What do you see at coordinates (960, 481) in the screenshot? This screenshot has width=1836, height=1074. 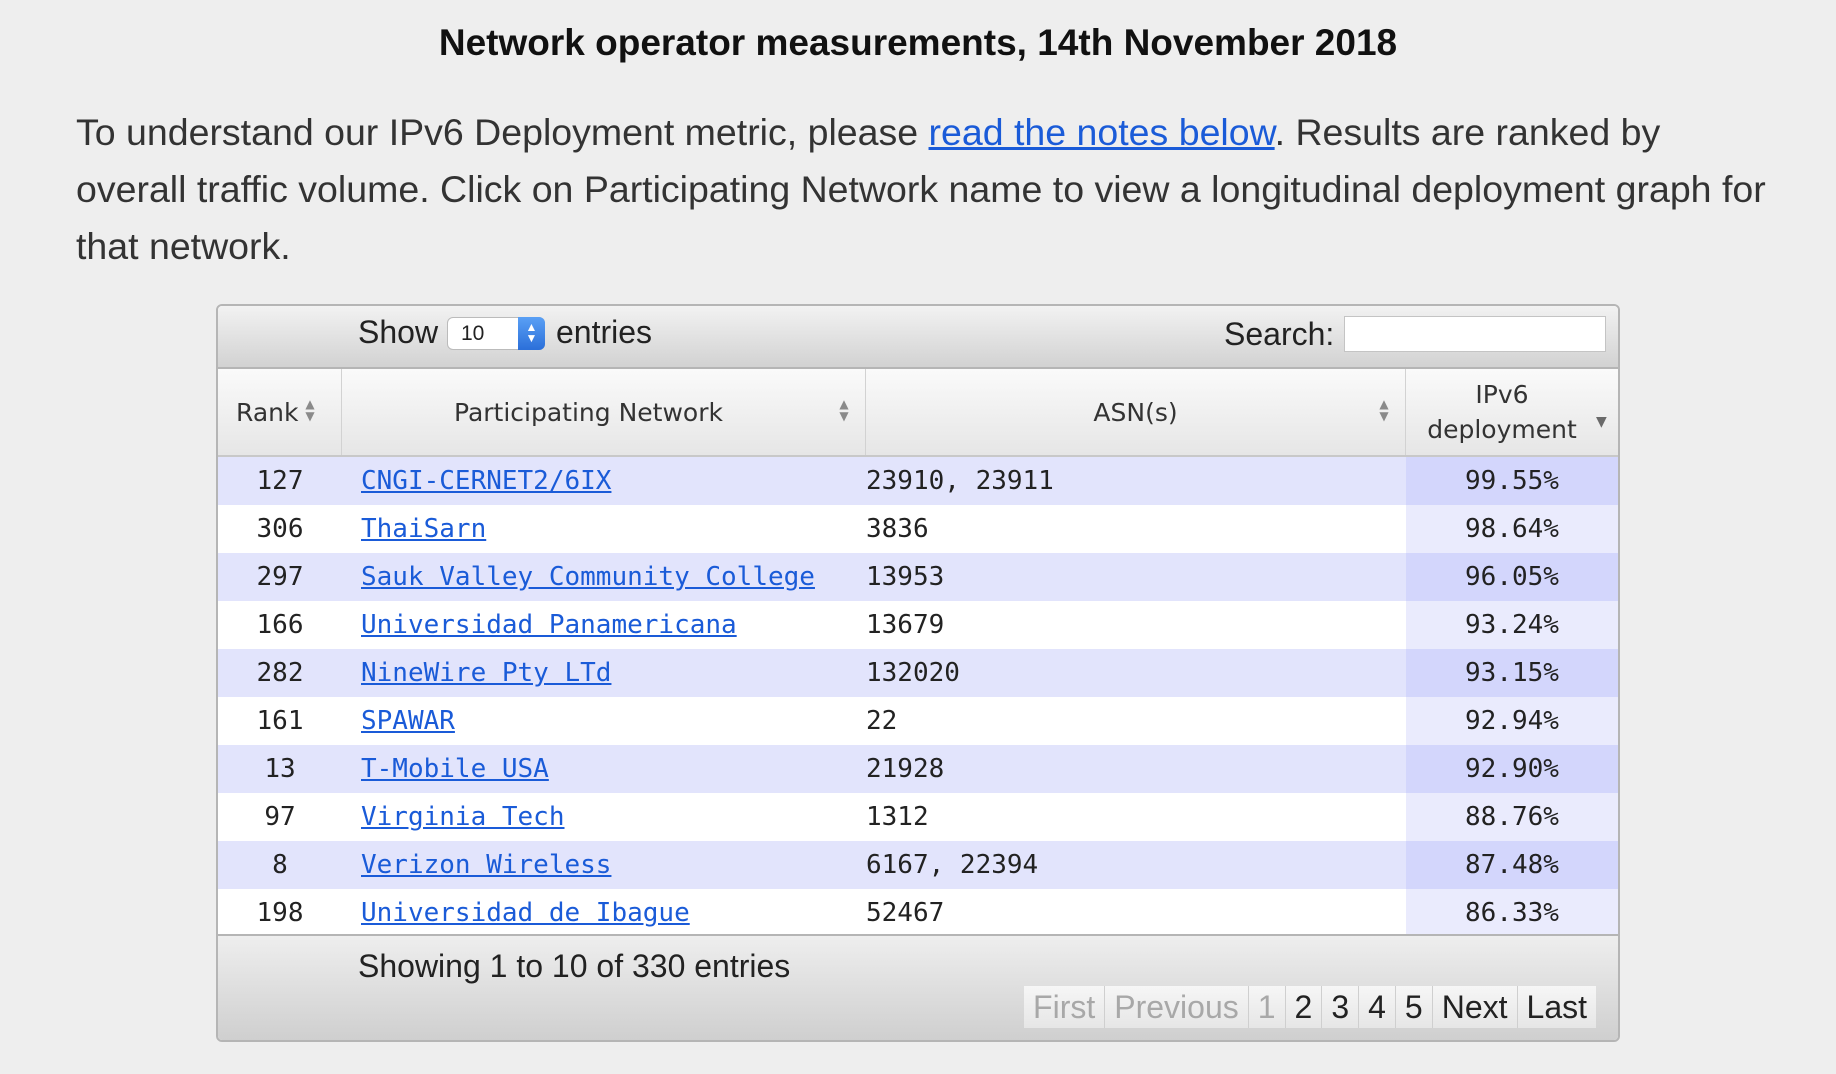 I see `cell-asn: 23910, 23911` at bounding box center [960, 481].